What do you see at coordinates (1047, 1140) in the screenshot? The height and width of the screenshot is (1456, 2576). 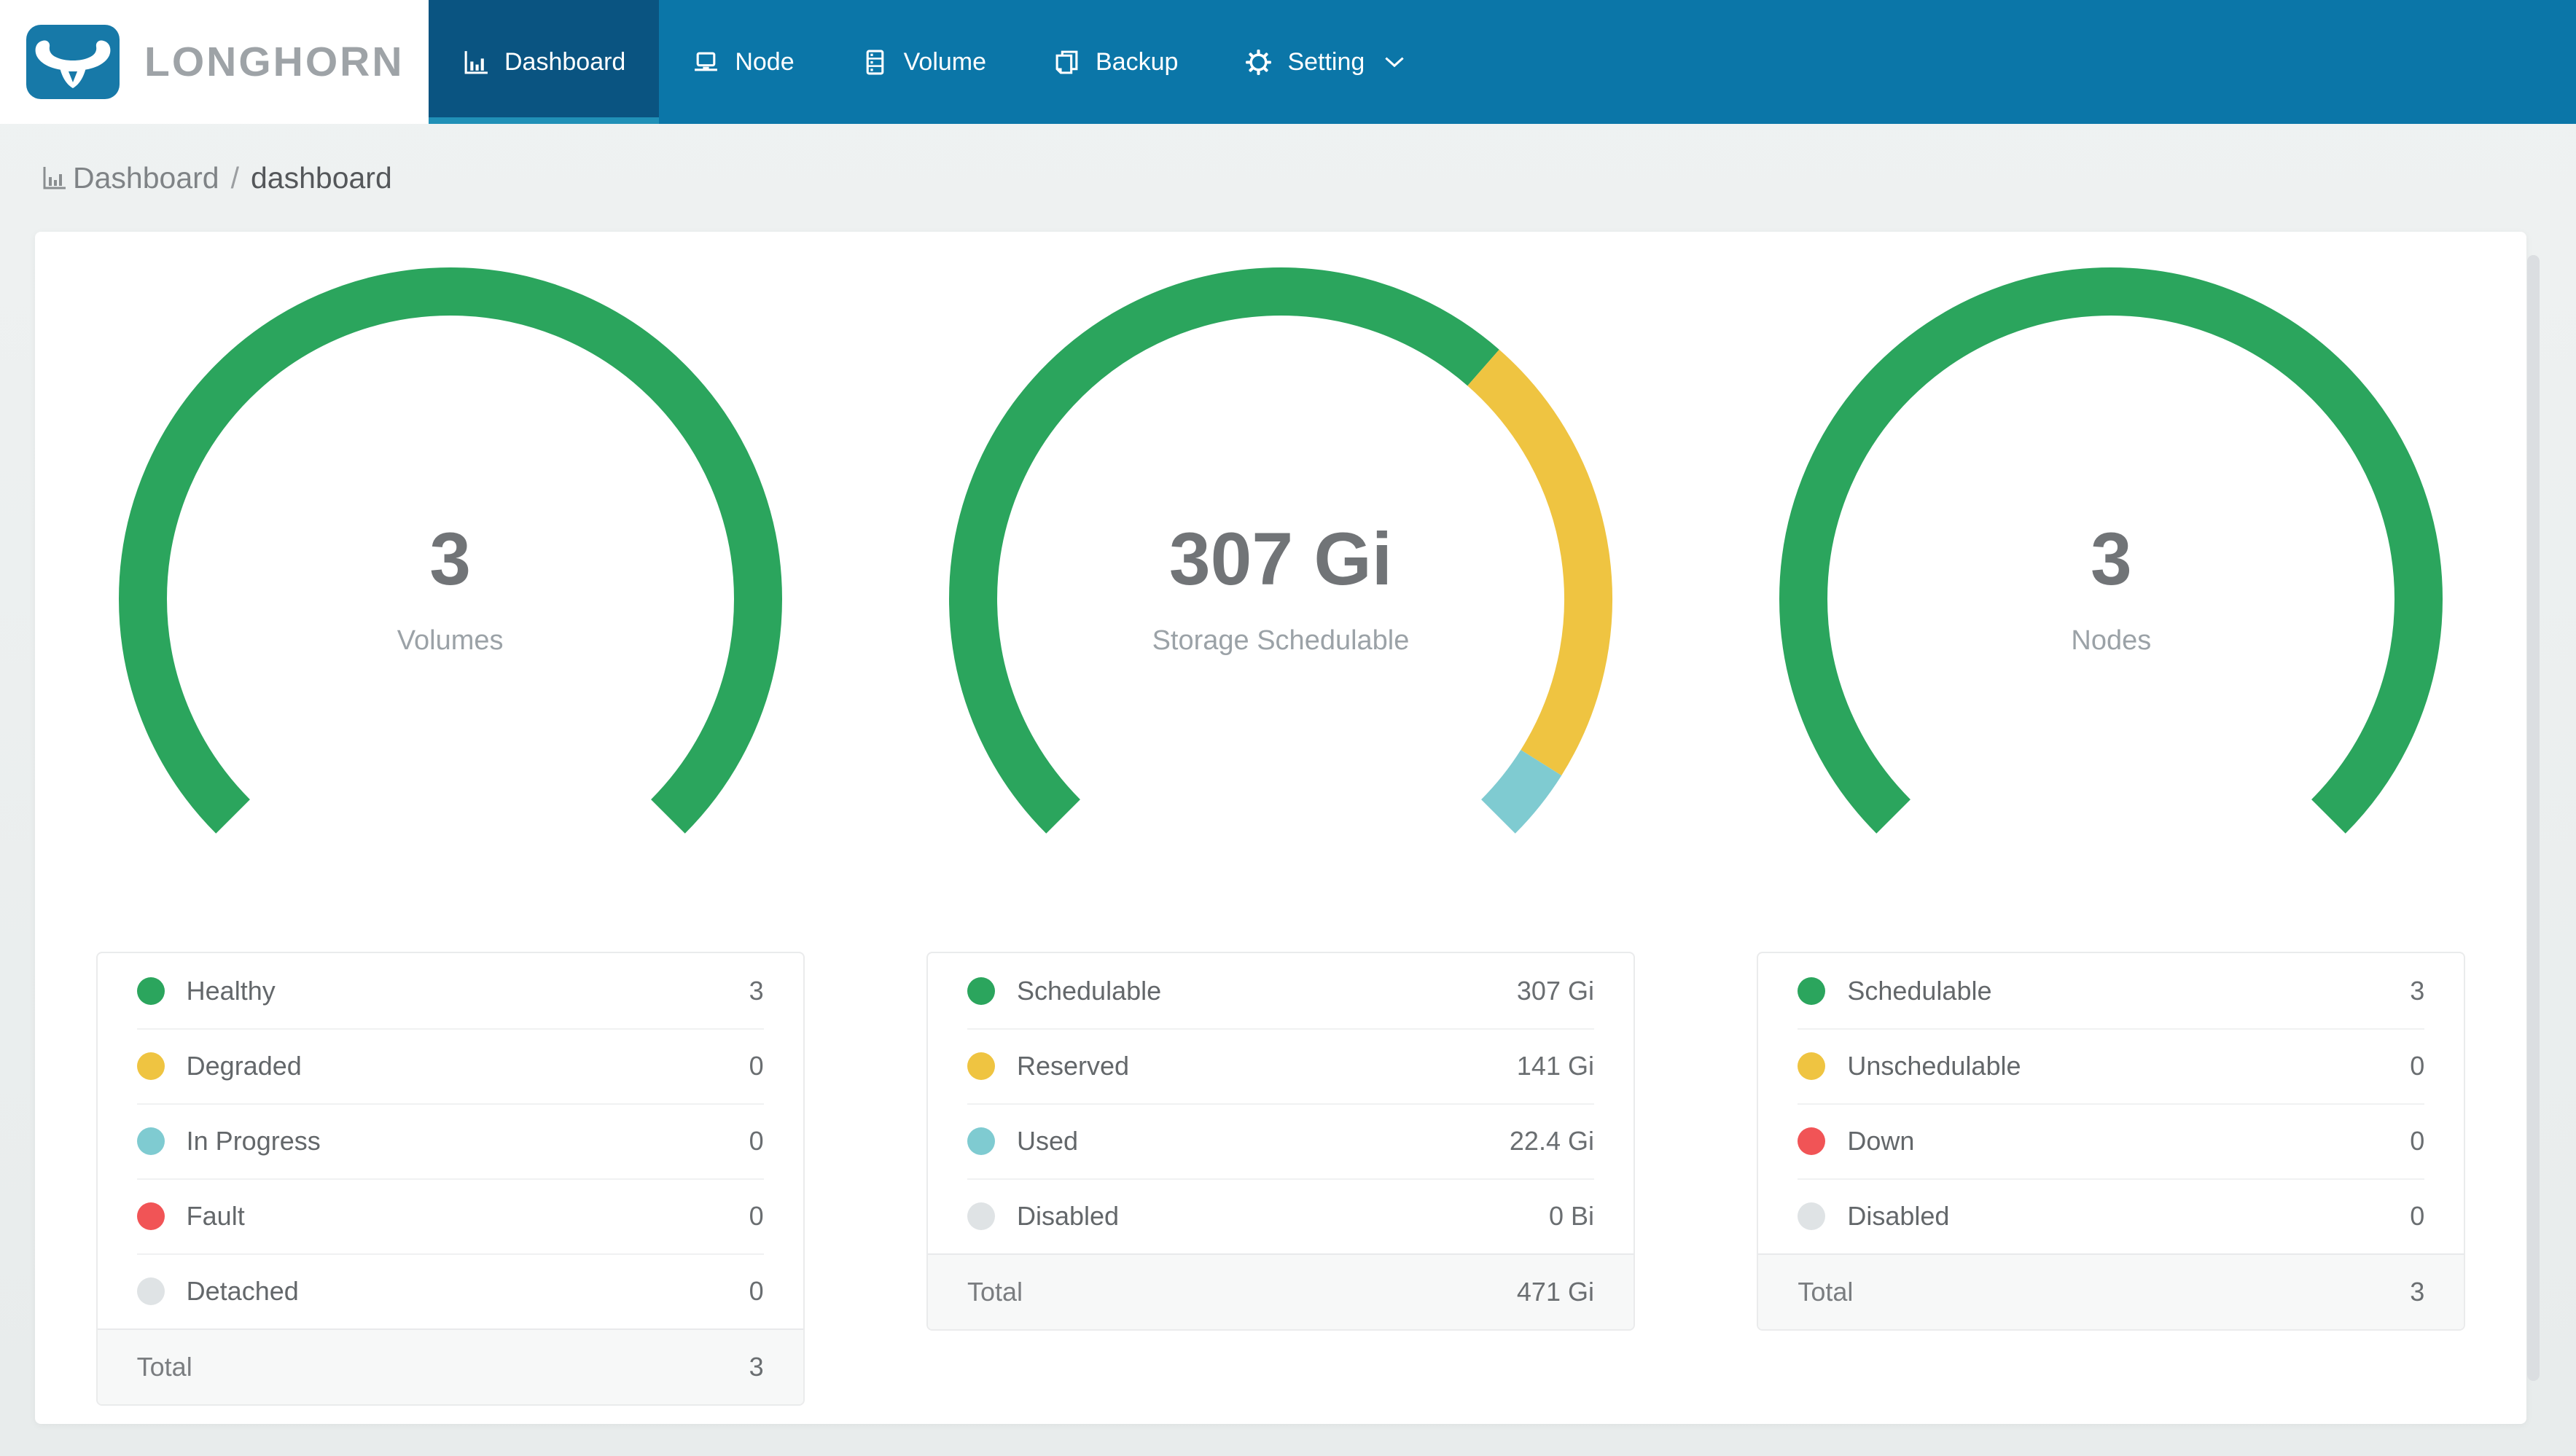 I see `legend-label: Used` at bounding box center [1047, 1140].